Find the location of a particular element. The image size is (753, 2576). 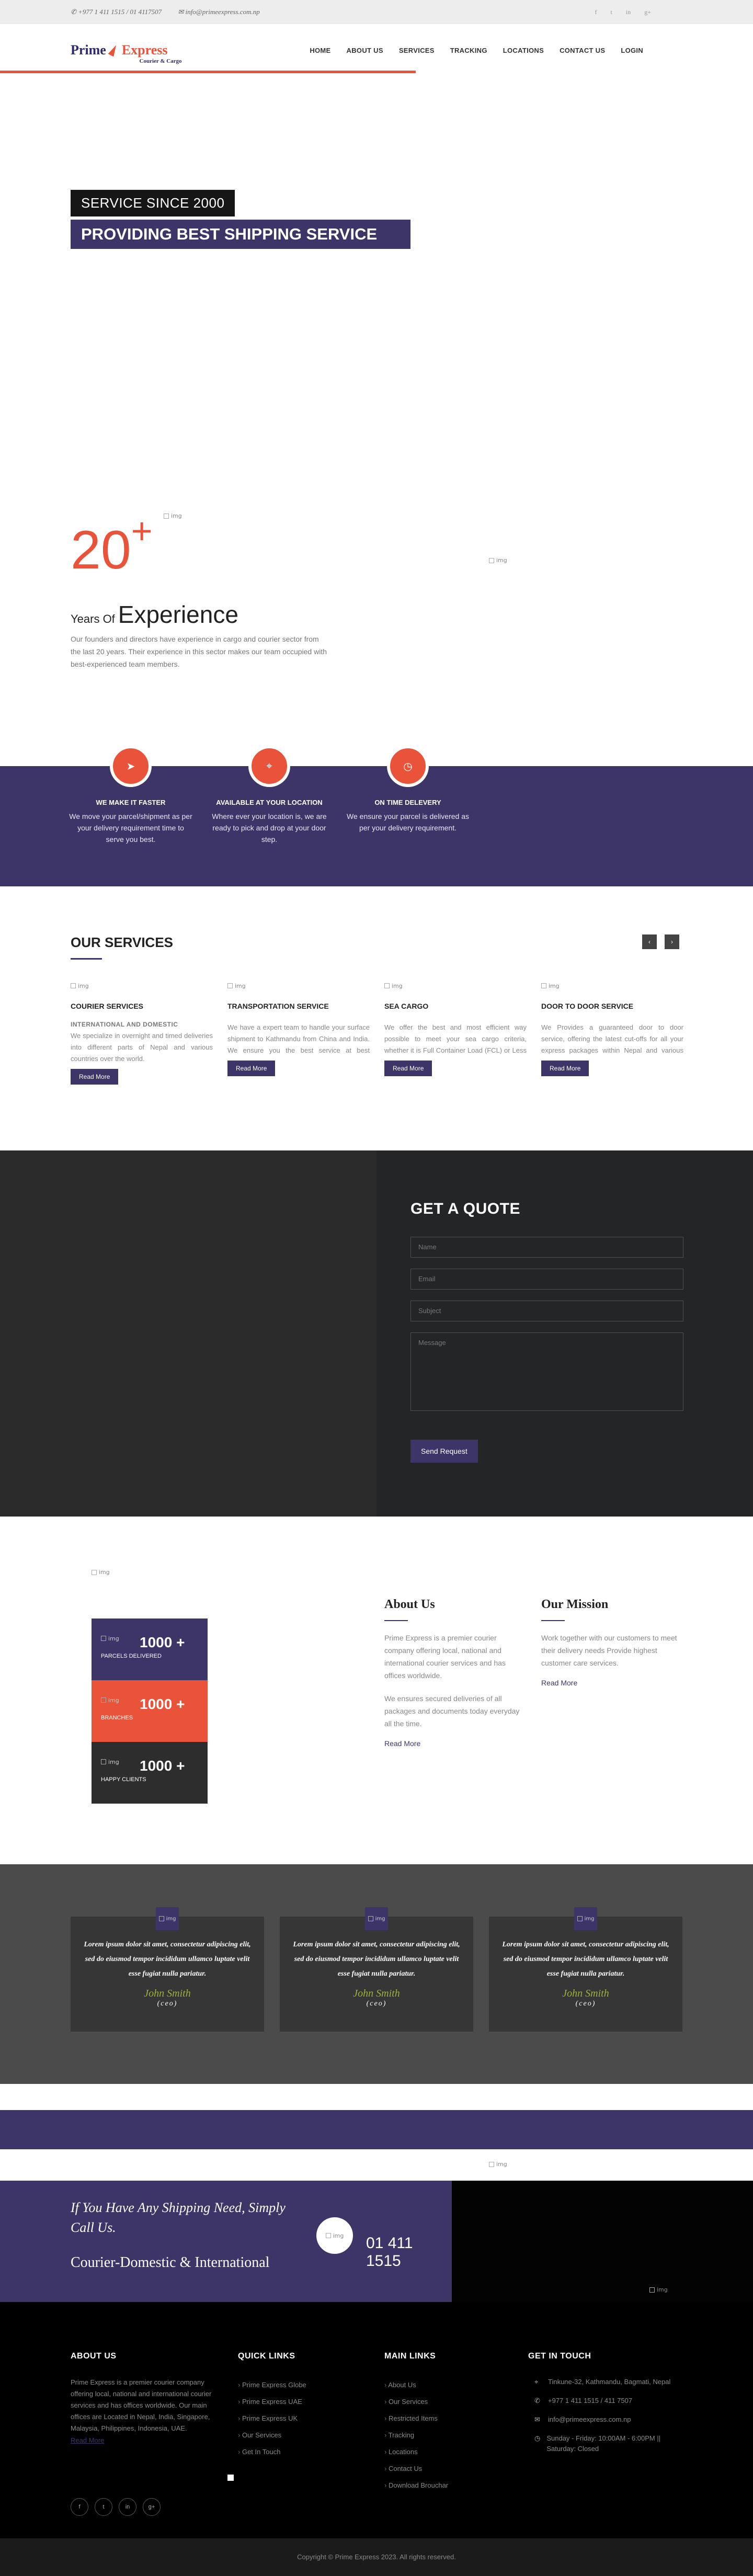

services-carousel-nav: ‹ › is located at coordinates (661, 942).